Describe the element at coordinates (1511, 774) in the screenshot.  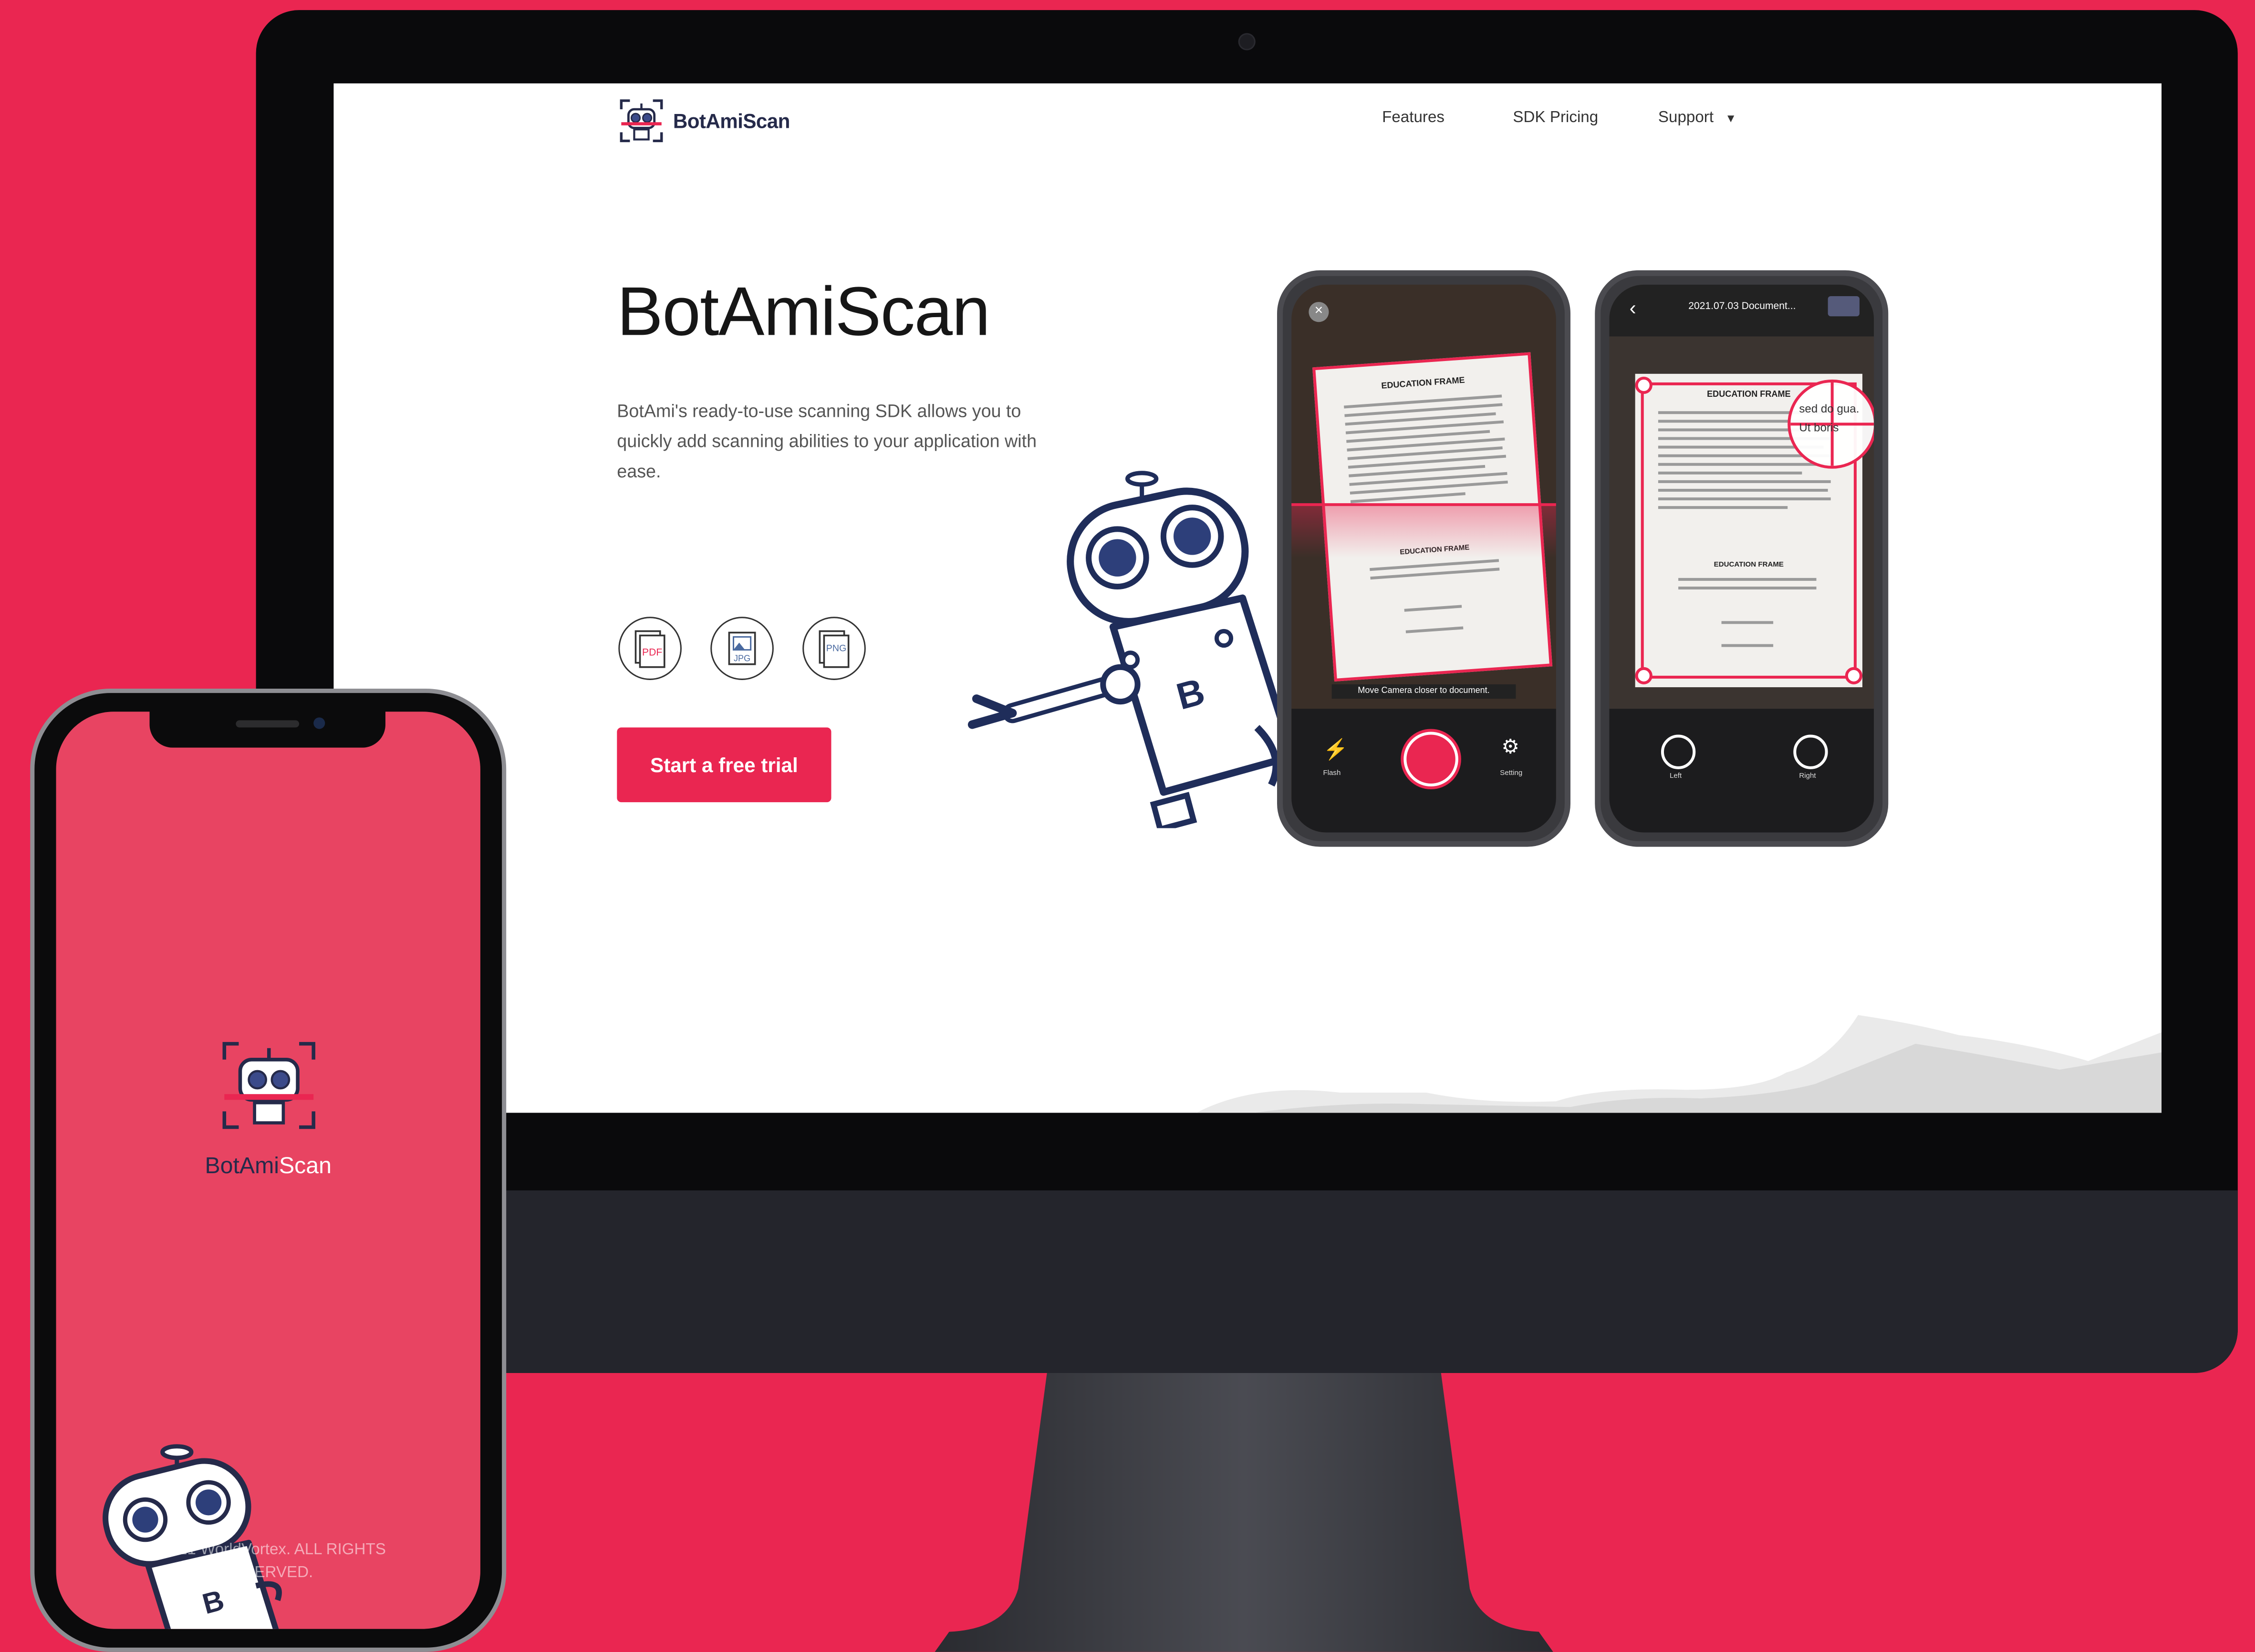
I see `setting-label: Setting` at that location.